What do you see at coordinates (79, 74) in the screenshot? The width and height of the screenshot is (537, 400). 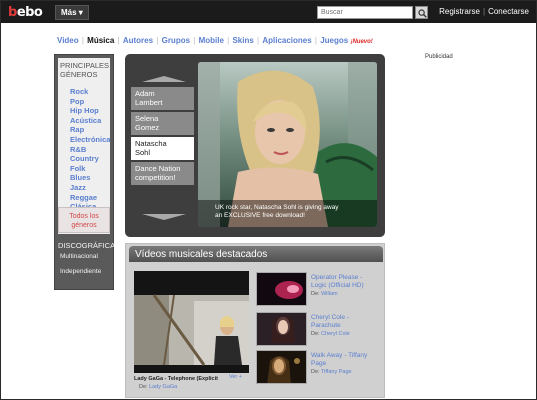 I see `genre-heading-line2: GÉNEROS` at bounding box center [79, 74].